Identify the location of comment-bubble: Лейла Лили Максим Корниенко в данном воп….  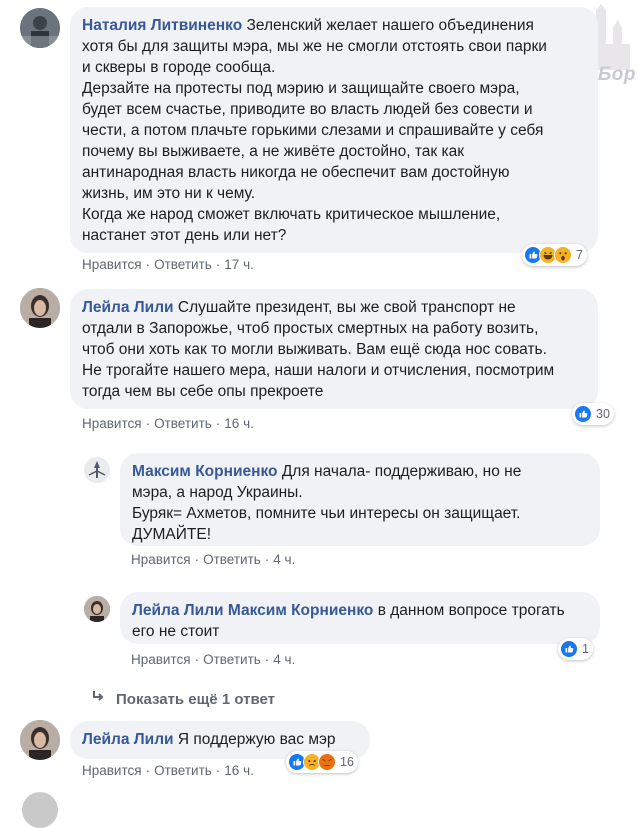
(360, 618).